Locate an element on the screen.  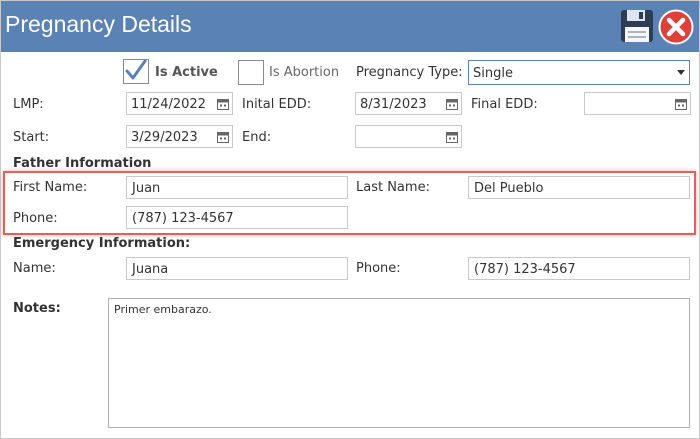
final-edd-label: Final EDD: is located at coordinates (504, 104).